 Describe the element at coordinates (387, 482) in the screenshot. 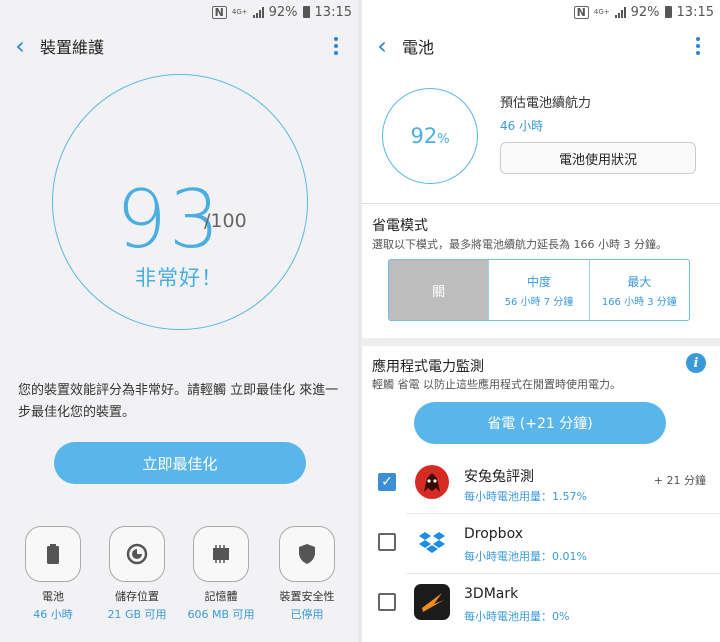

I see `app-checkbox: ✓` at that location.